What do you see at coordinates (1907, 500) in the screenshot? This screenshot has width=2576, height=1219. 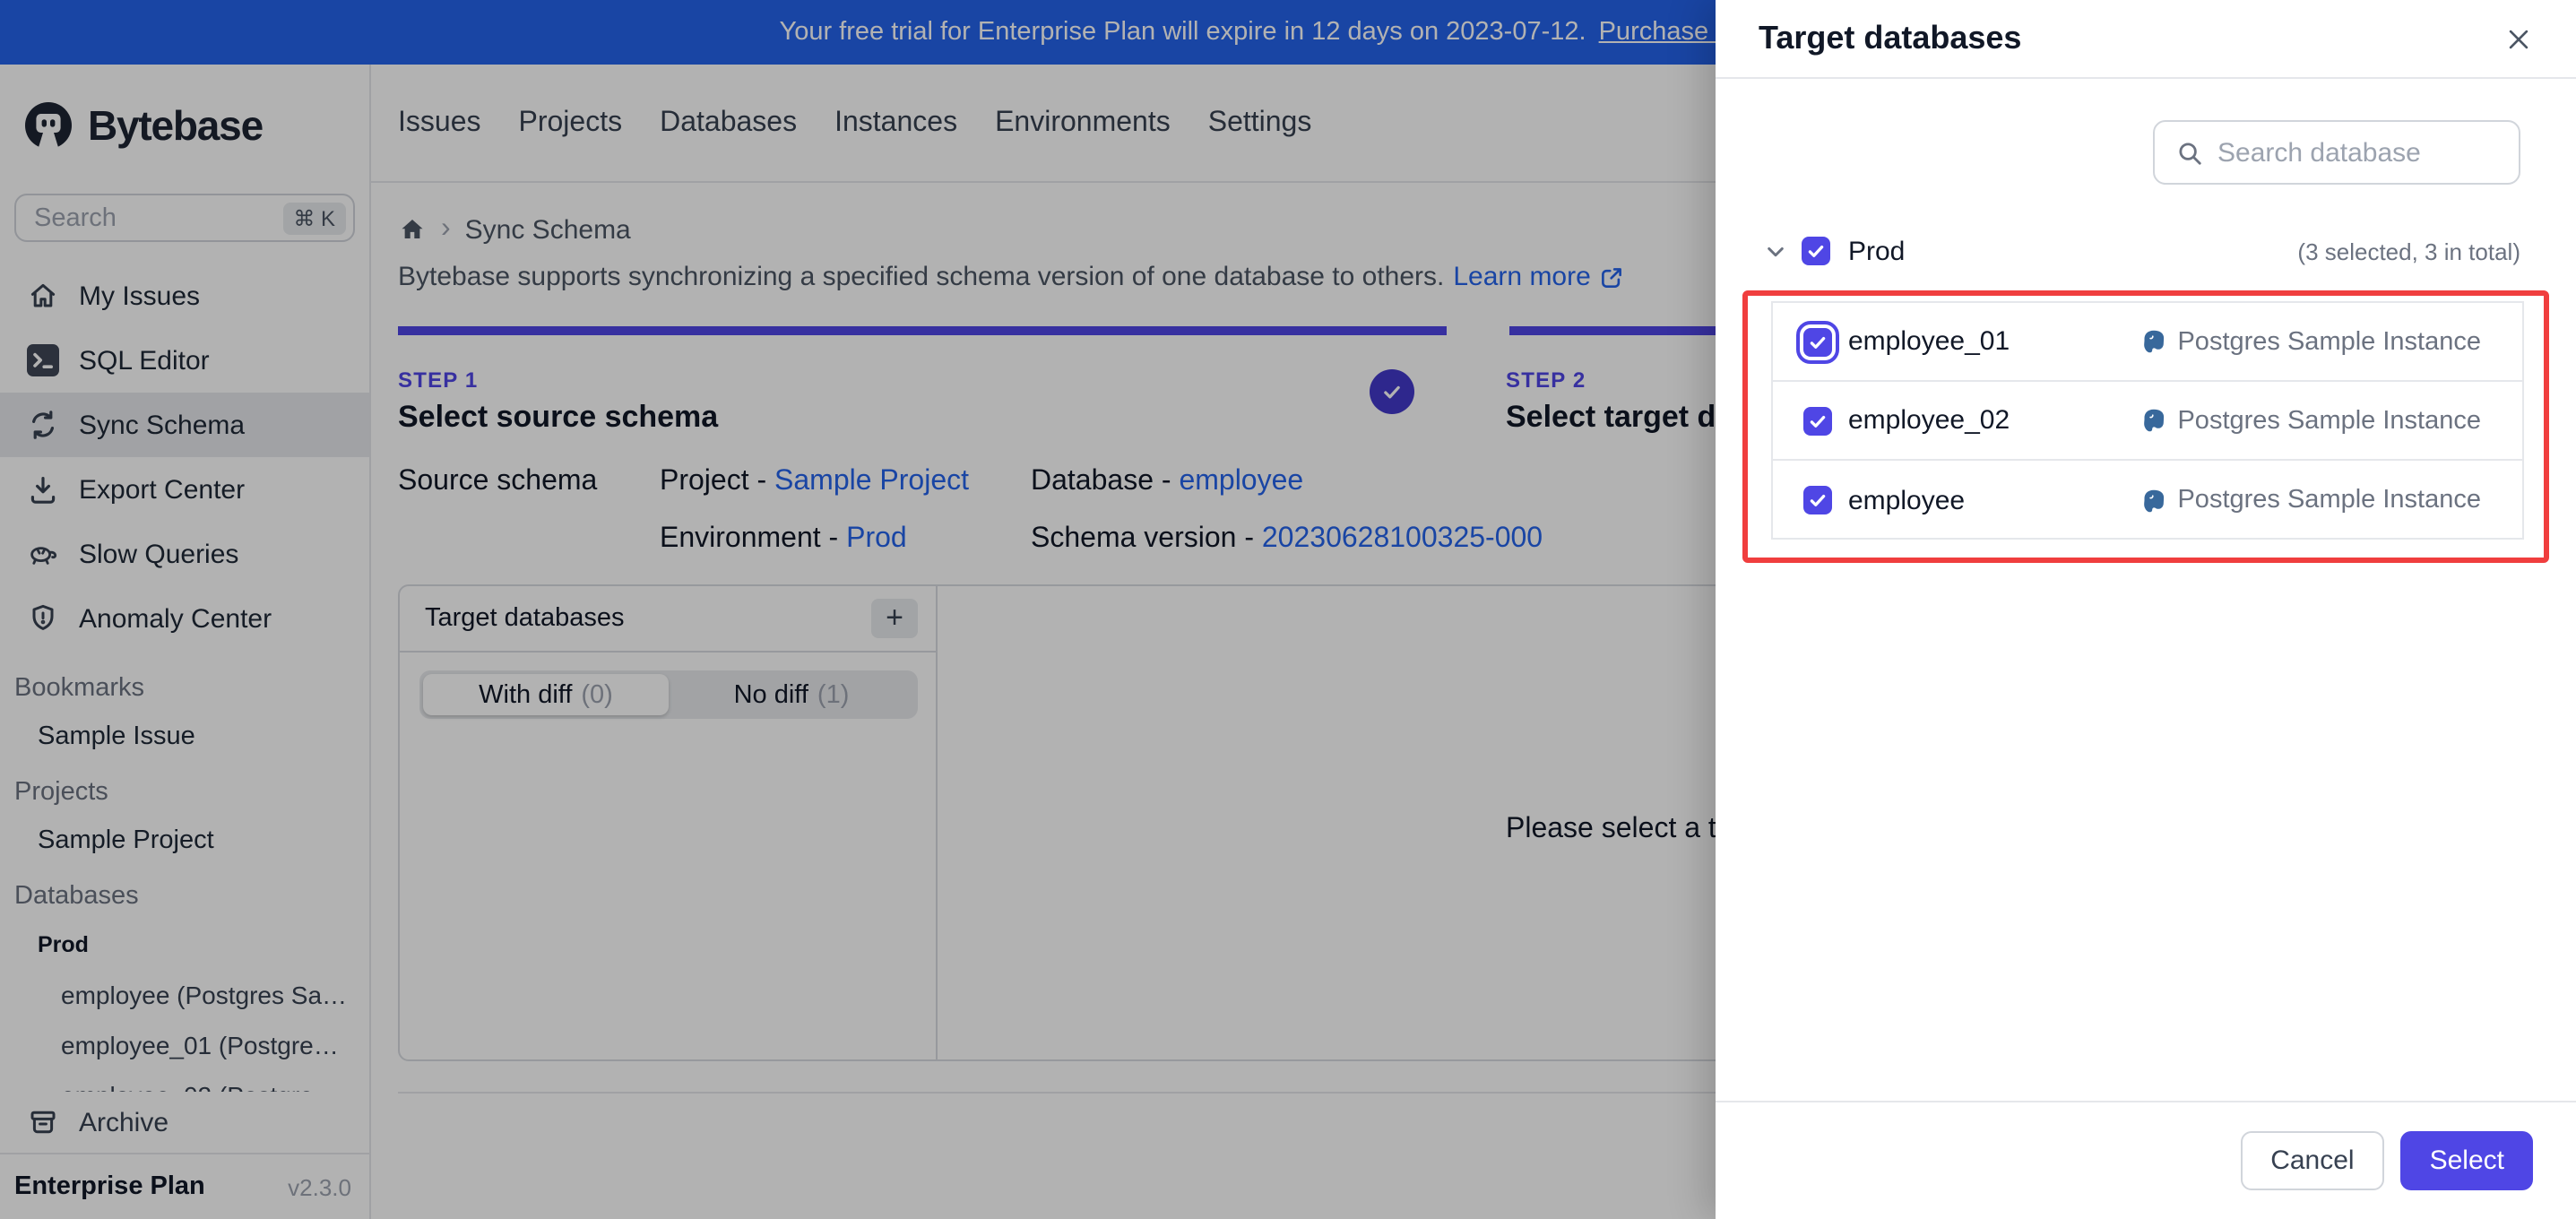 I see `database-name: employee` at bounding box center [1907, 500].